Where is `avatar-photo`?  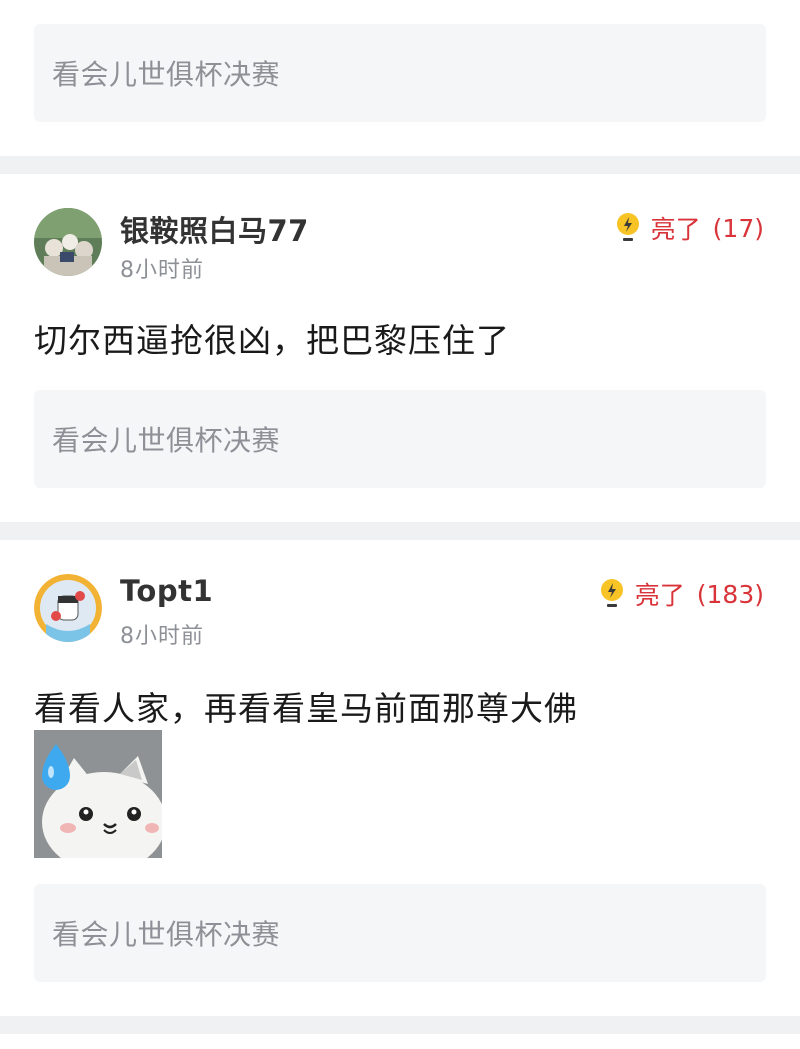
avatar-photo is located at coordinates (68, 242).